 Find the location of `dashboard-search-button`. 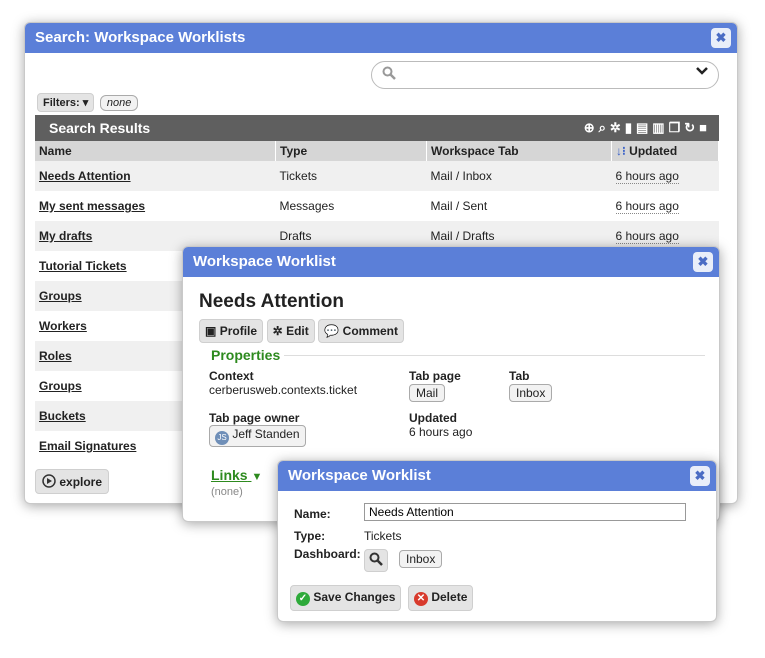

dashboard-search-button is located at coordinates (376, 560).